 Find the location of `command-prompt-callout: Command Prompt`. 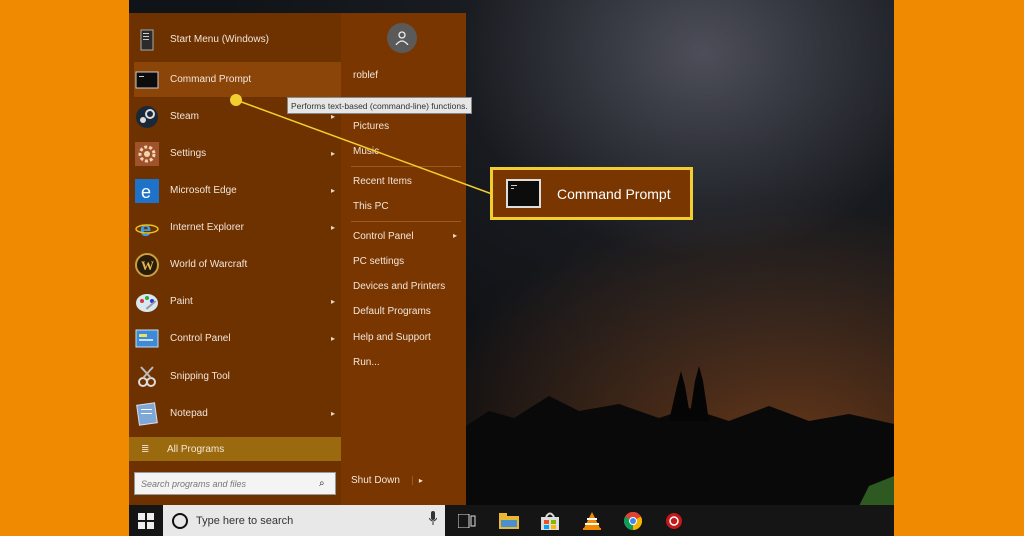

command-prompt-callout: Command Prompt is located at coordinates (591, 193).